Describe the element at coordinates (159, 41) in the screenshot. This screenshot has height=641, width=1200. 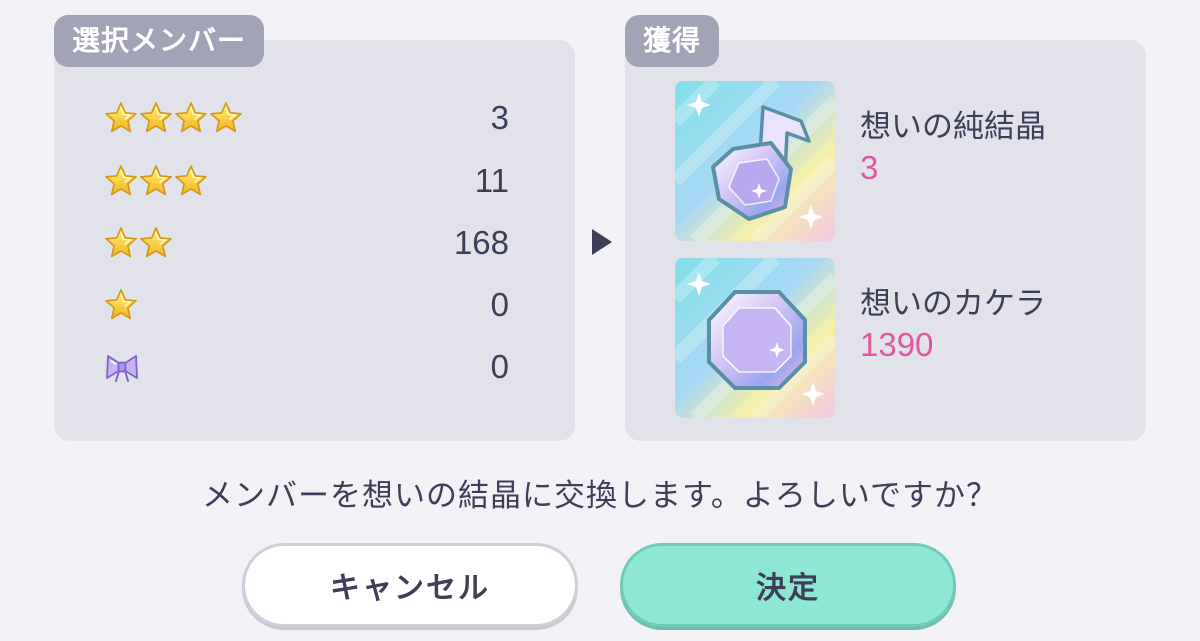
I see `selected-members-title: 選択メンバー` at that location.